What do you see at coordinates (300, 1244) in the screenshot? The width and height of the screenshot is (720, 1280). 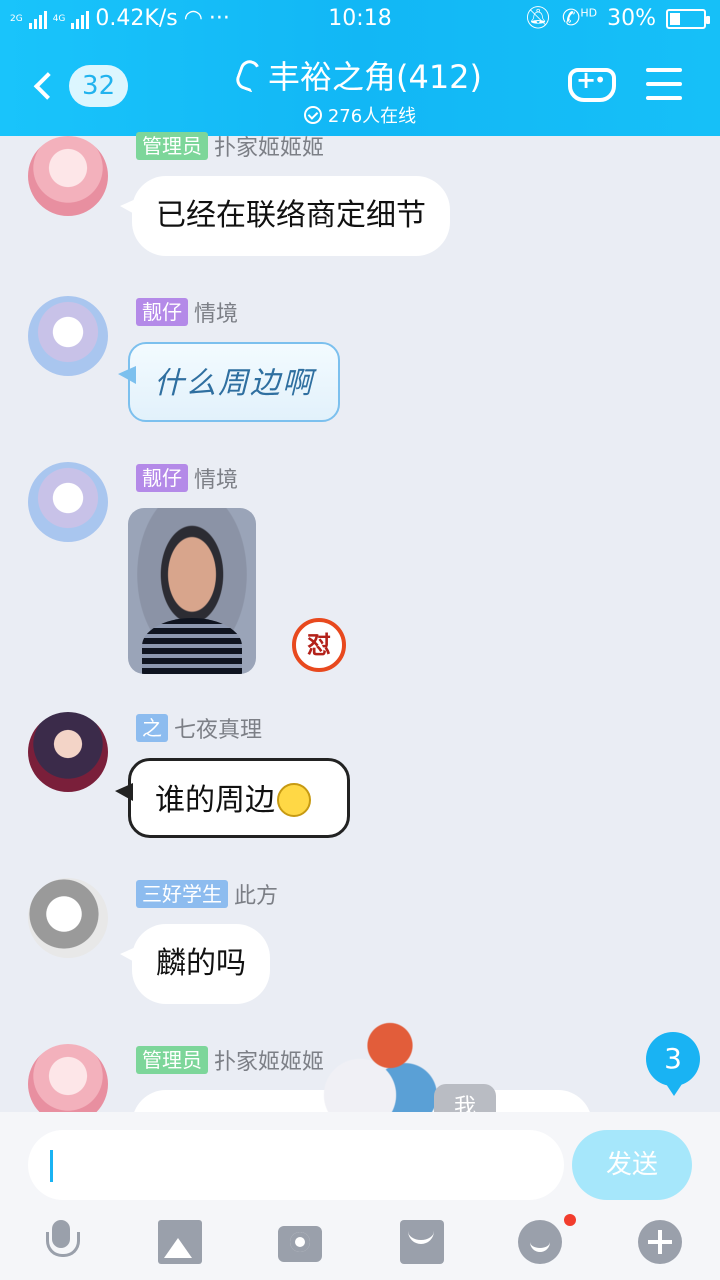 I see `camera-icon` at bounding box center [300, 1244].